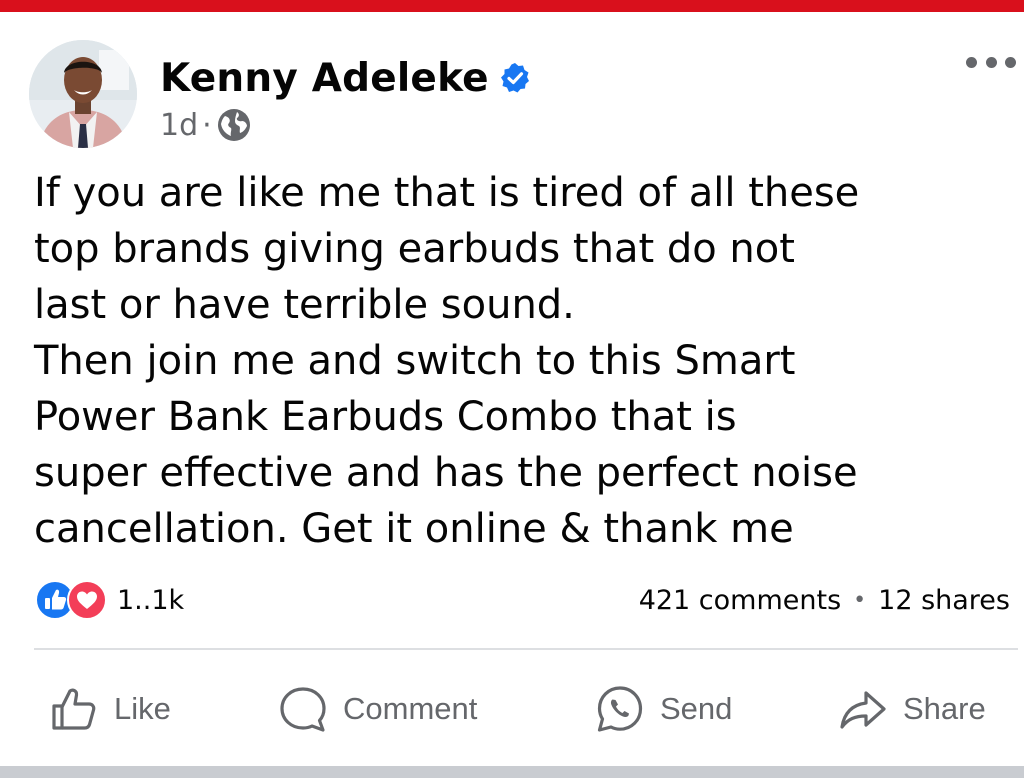 This screenshot has height=778, width=1024. Describe the element at coordinates (414, 529) in the screenshot. I see `post-text-line: cancellation. Get it online & thank me` at that location.